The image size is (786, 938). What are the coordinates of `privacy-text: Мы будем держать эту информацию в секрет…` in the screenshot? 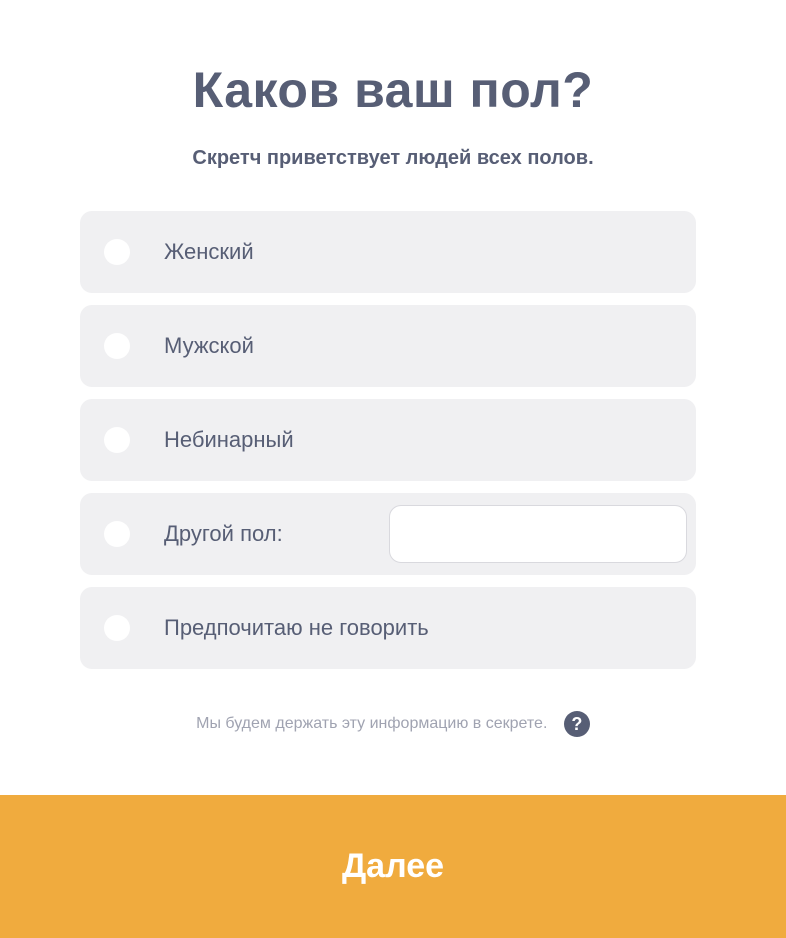 It's located at (372, 723).